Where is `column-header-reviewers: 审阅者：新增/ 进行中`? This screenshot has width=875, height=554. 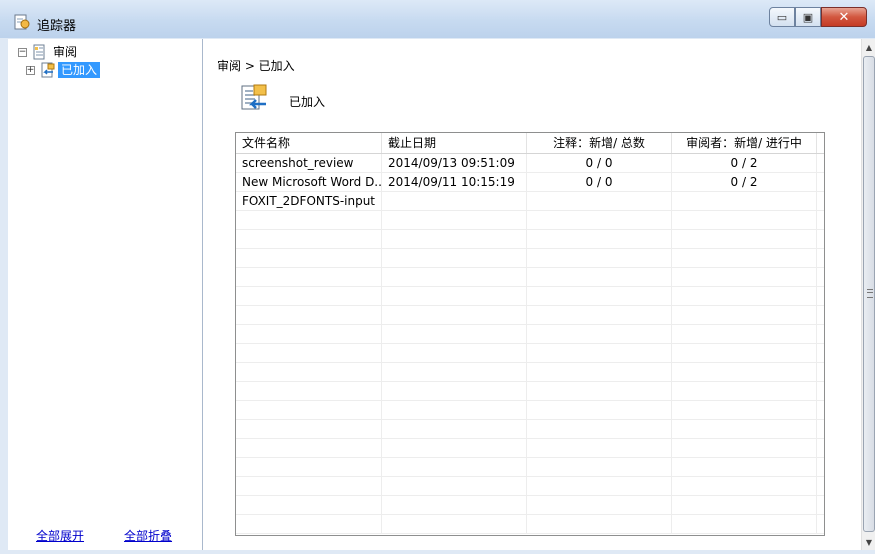 column-header-reviewers: 审阅者：新增/ 进行中 is located at coordinates (744, 143).